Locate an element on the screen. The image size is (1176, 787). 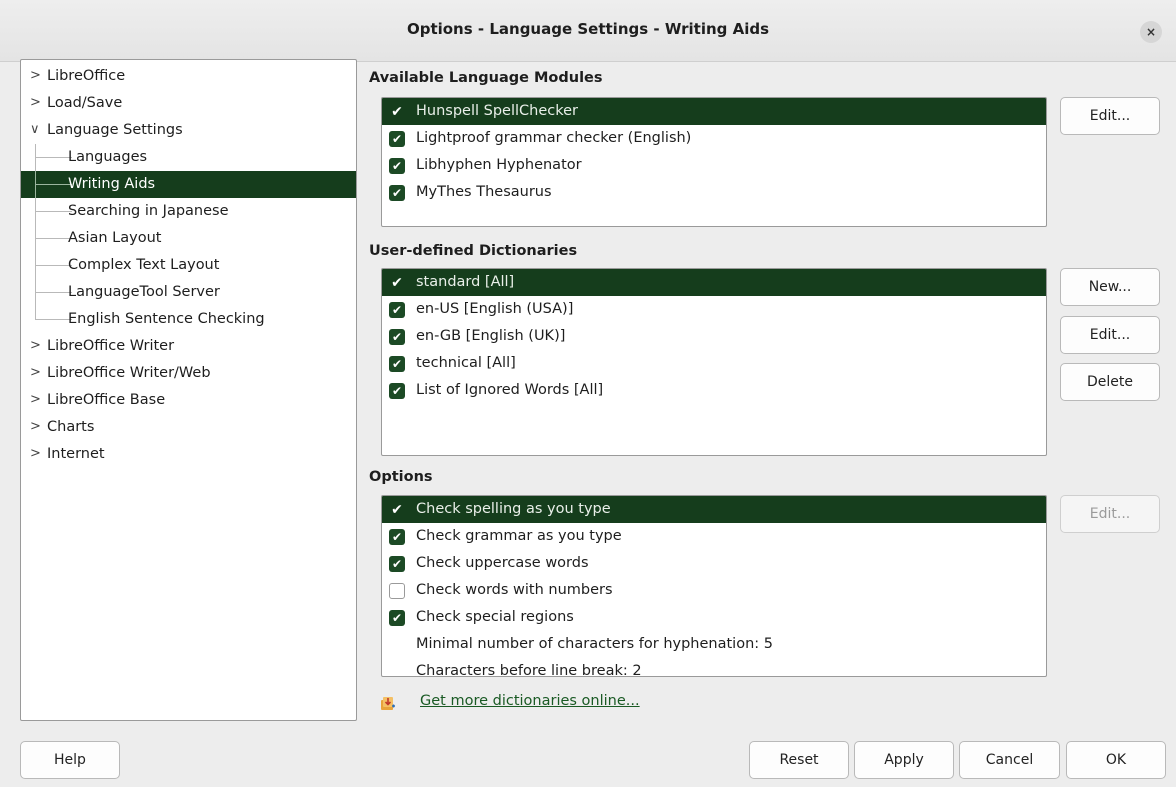
list-item-en-us: ✔ en-US [English (USA)] is located at coordinates (714, 309).